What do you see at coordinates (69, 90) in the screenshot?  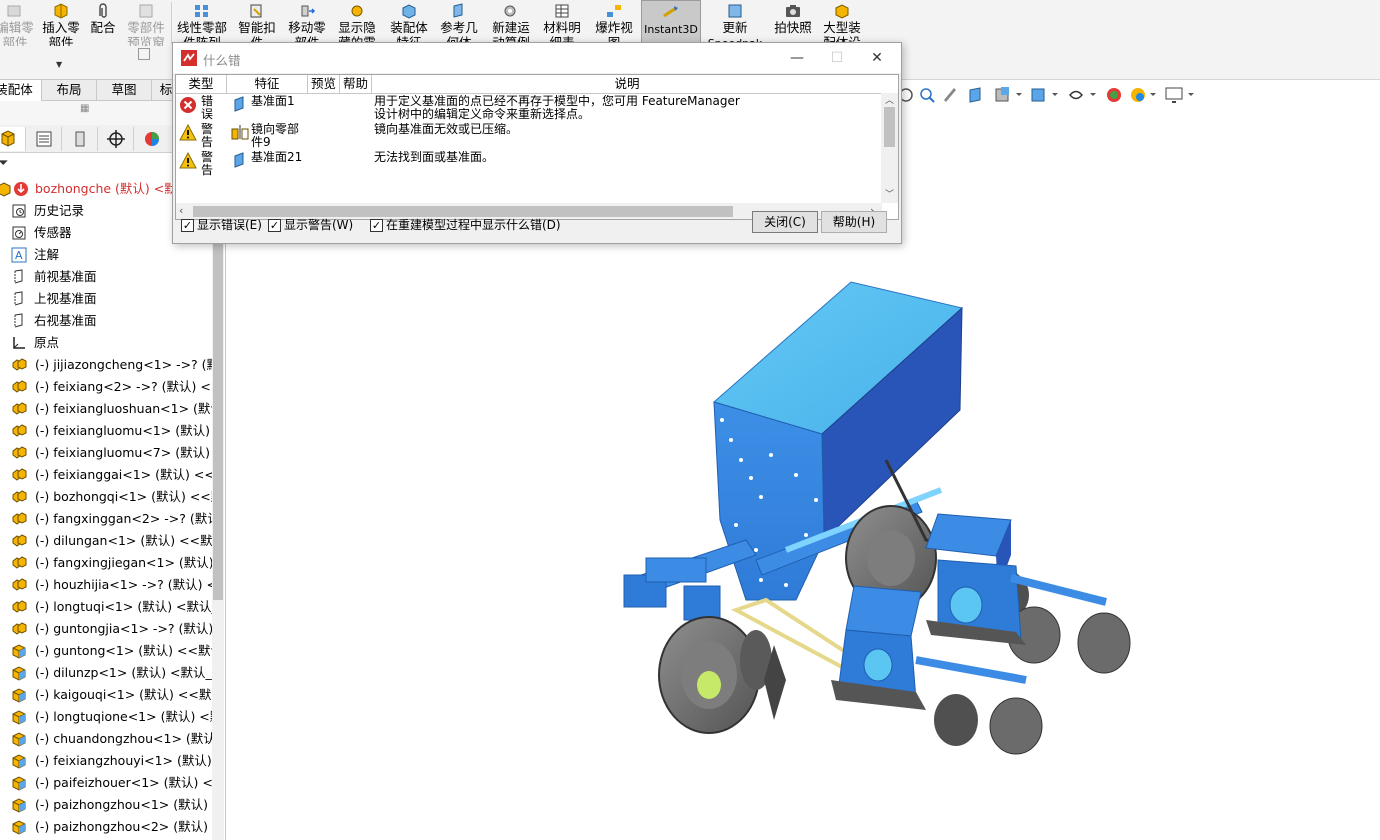 I see `tab-layout: 布局` at bounding box center [69, 90].